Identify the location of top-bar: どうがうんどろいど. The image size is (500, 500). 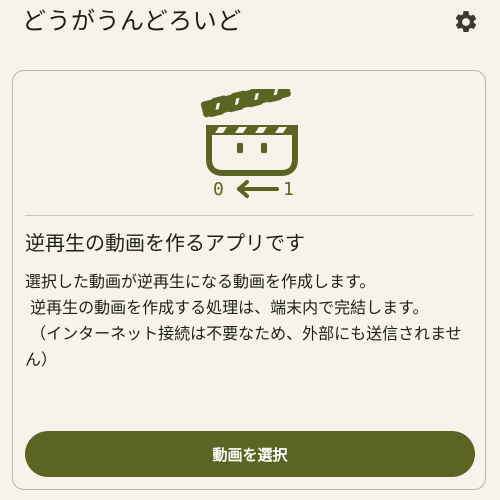
(250, 24).